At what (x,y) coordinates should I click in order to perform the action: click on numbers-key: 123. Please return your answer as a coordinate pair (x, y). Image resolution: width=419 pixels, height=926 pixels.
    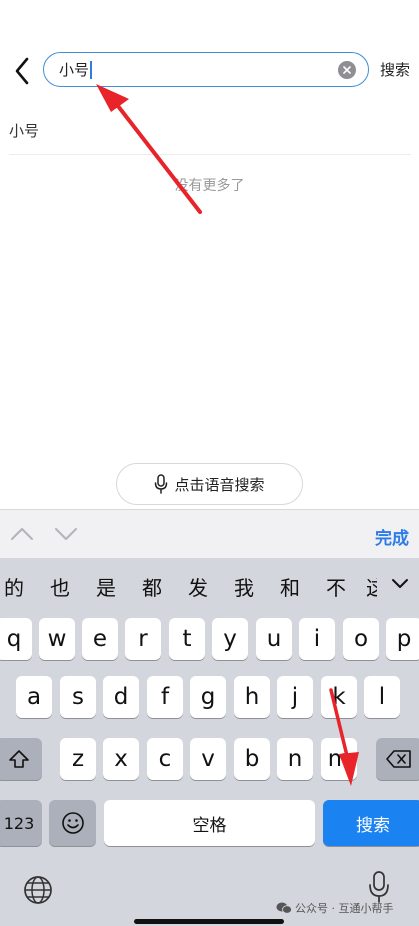
    Looking at the image, I should click on (21, 823).